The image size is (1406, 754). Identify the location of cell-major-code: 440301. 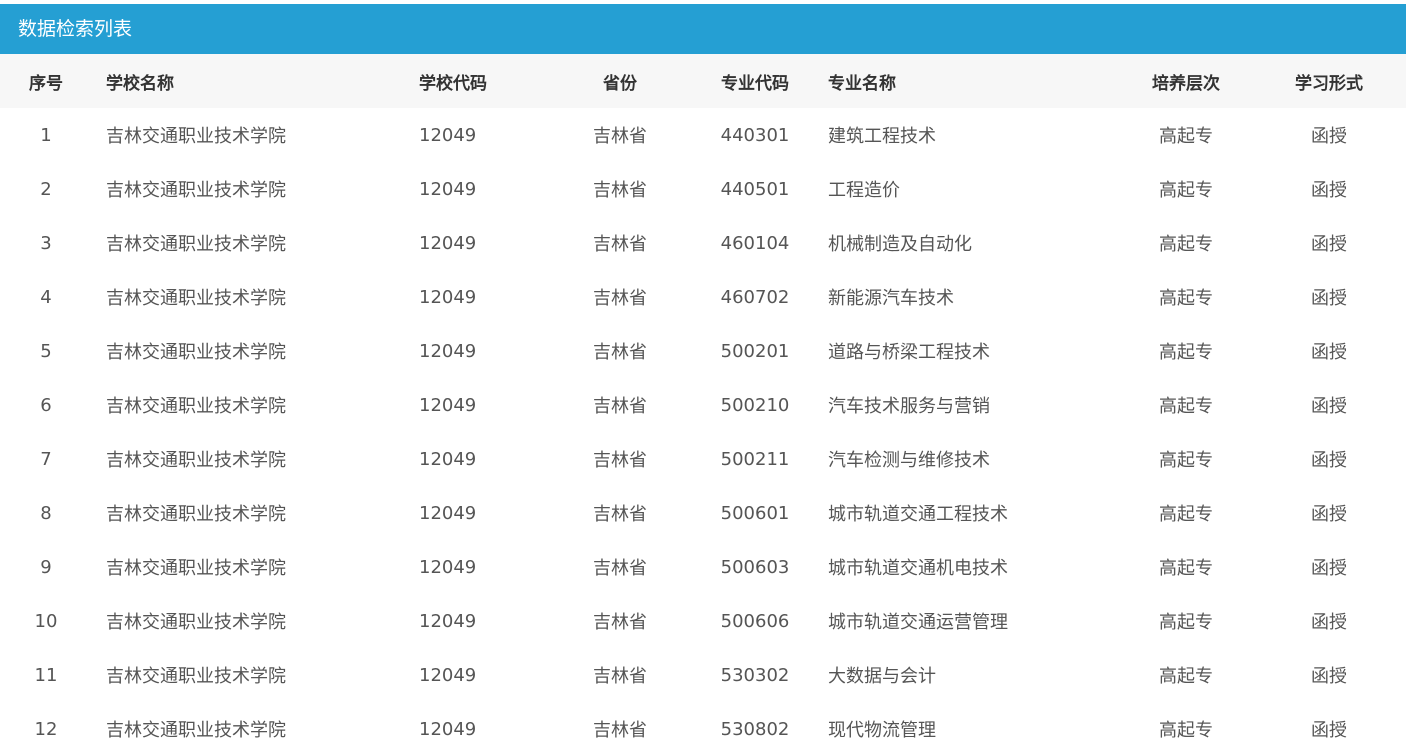
(755, 135).